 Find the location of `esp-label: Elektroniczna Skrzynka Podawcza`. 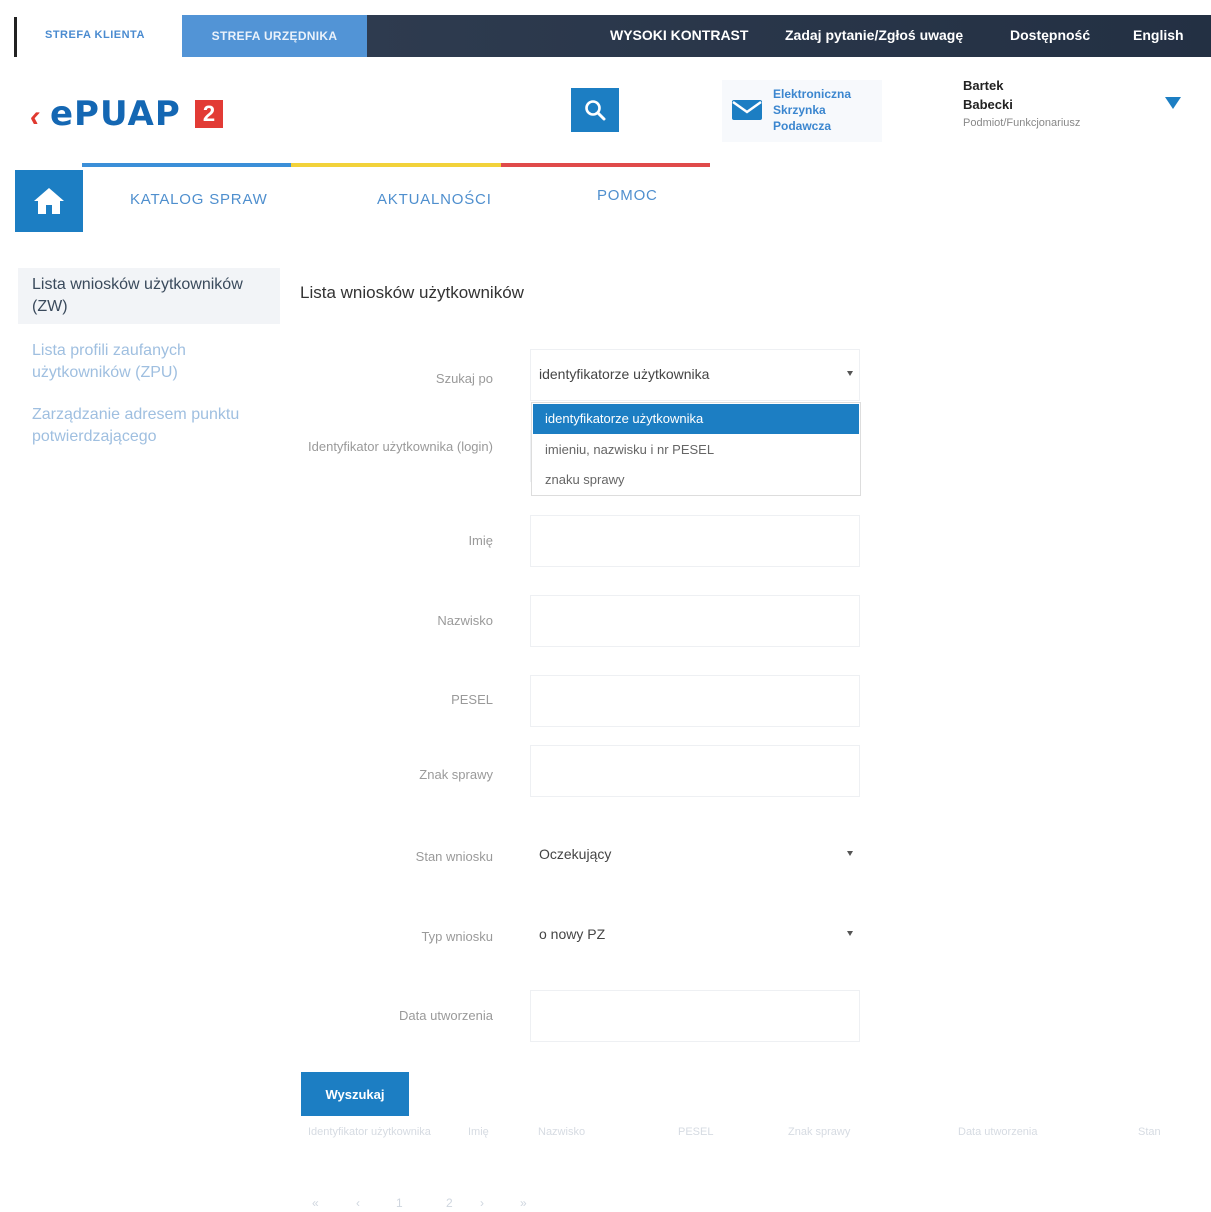

esp-label: Elektroniczna Skrzynka Podawcza is located at coordinates (812, 110).